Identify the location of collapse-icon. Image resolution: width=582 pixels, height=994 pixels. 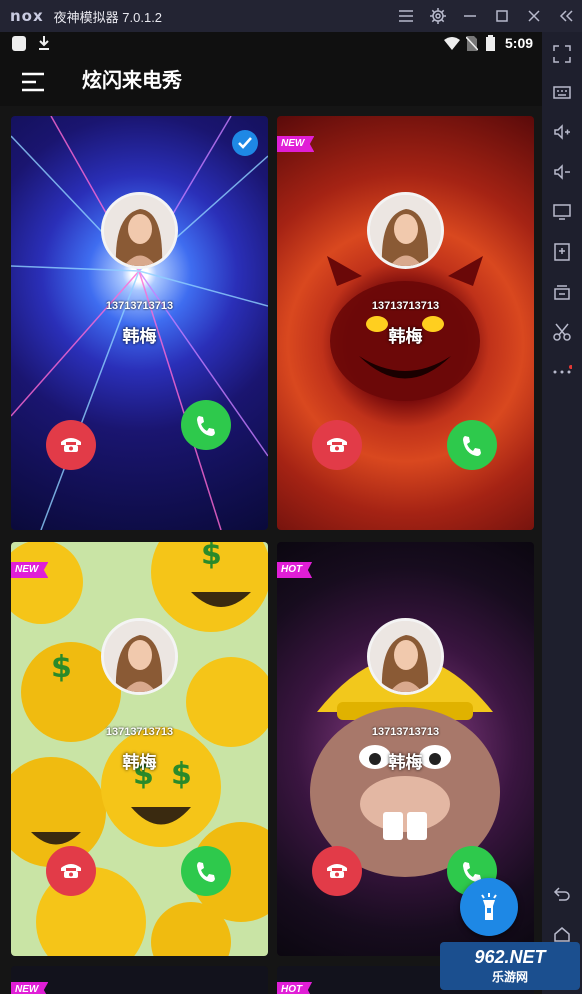
(566, 16).